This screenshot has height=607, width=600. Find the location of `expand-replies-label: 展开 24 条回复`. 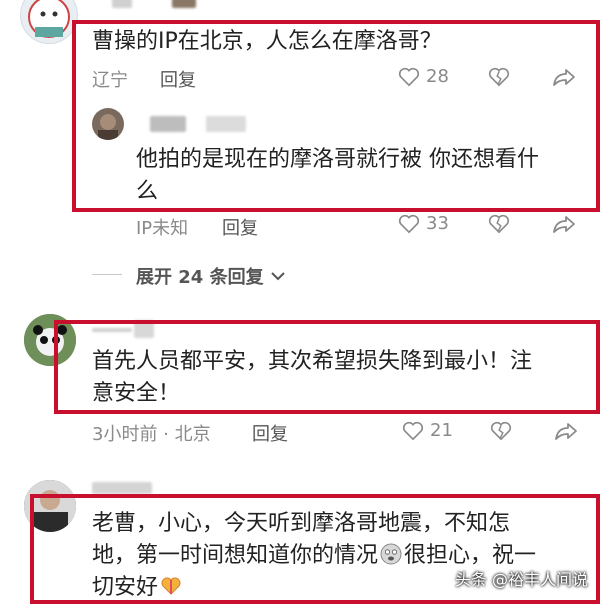

expand-replies-label: 展开 24 条回复 is located at coordinates (200, 277).